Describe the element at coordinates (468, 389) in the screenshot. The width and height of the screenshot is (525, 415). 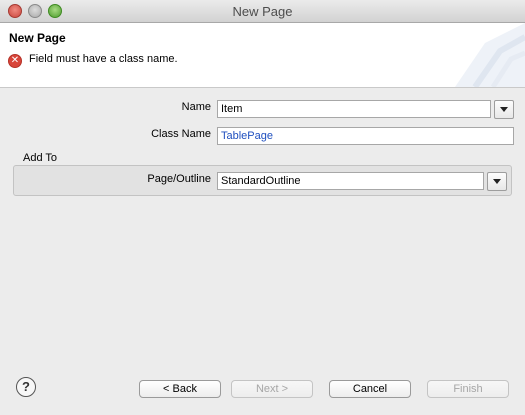
I see `finish-button: Finish` at that location.